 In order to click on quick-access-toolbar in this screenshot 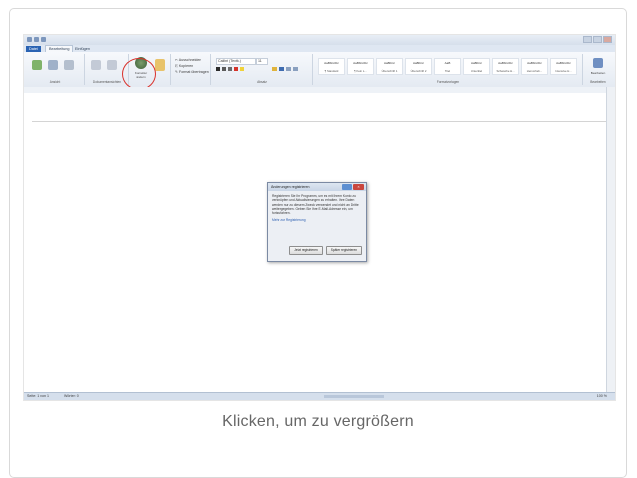, I will do `click(40, 40)`.